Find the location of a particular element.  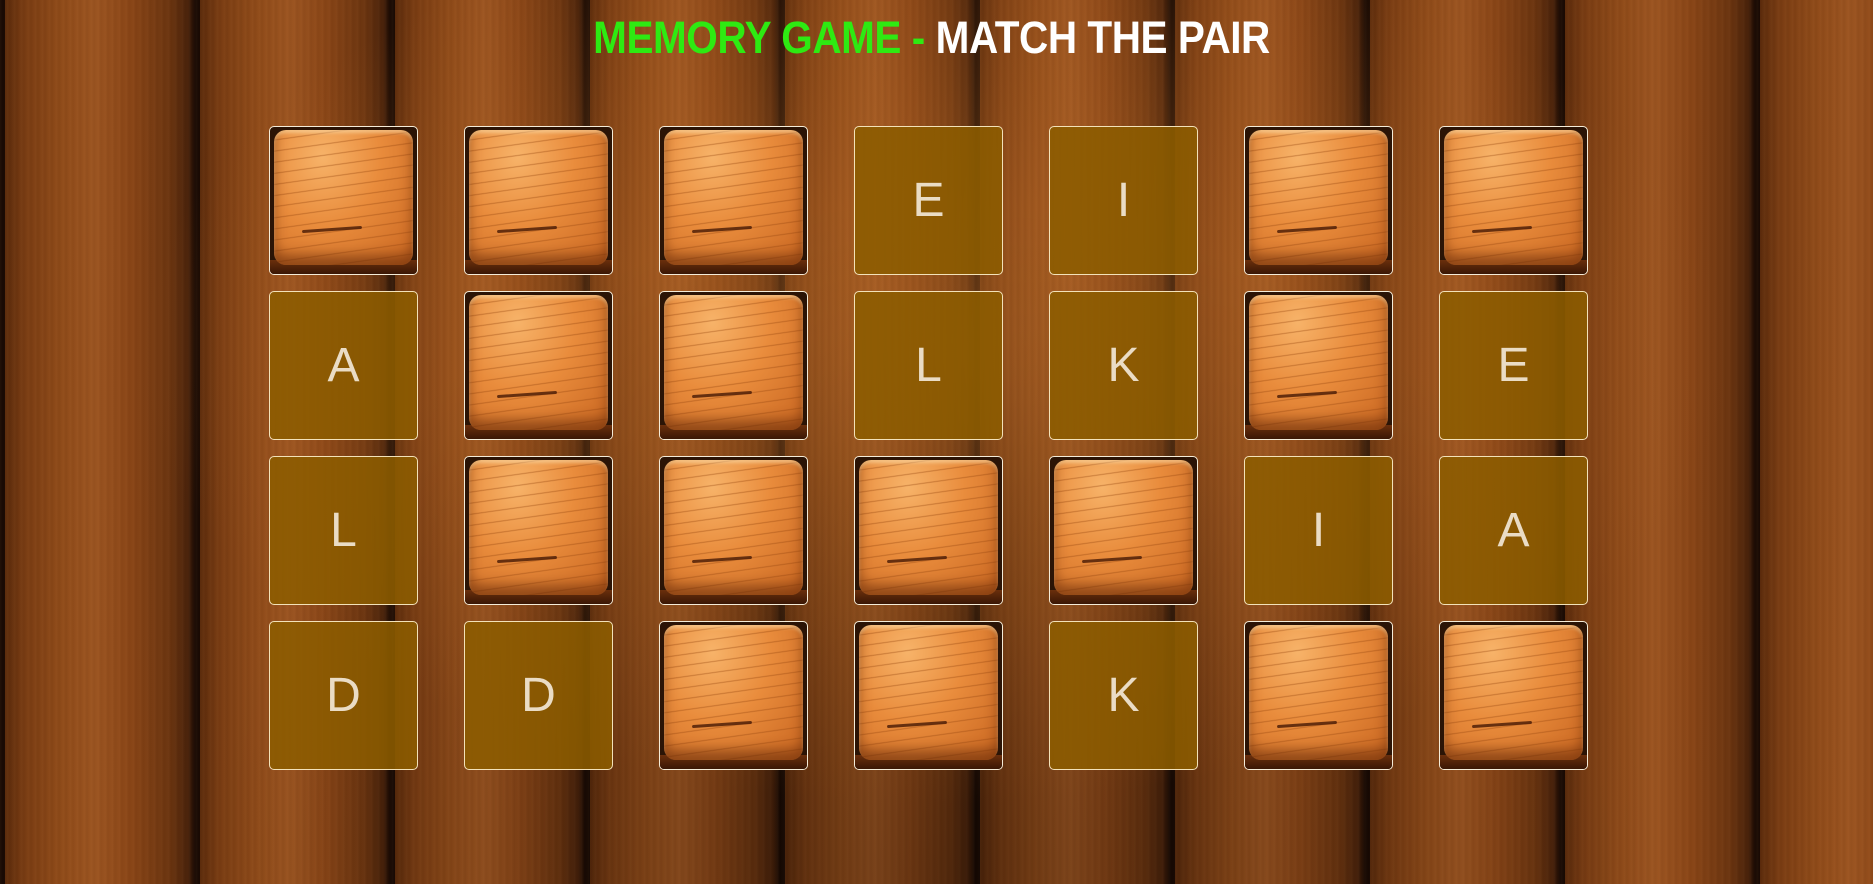

title-game-name: MEMORY GAME is located at coordinates (747, 37).